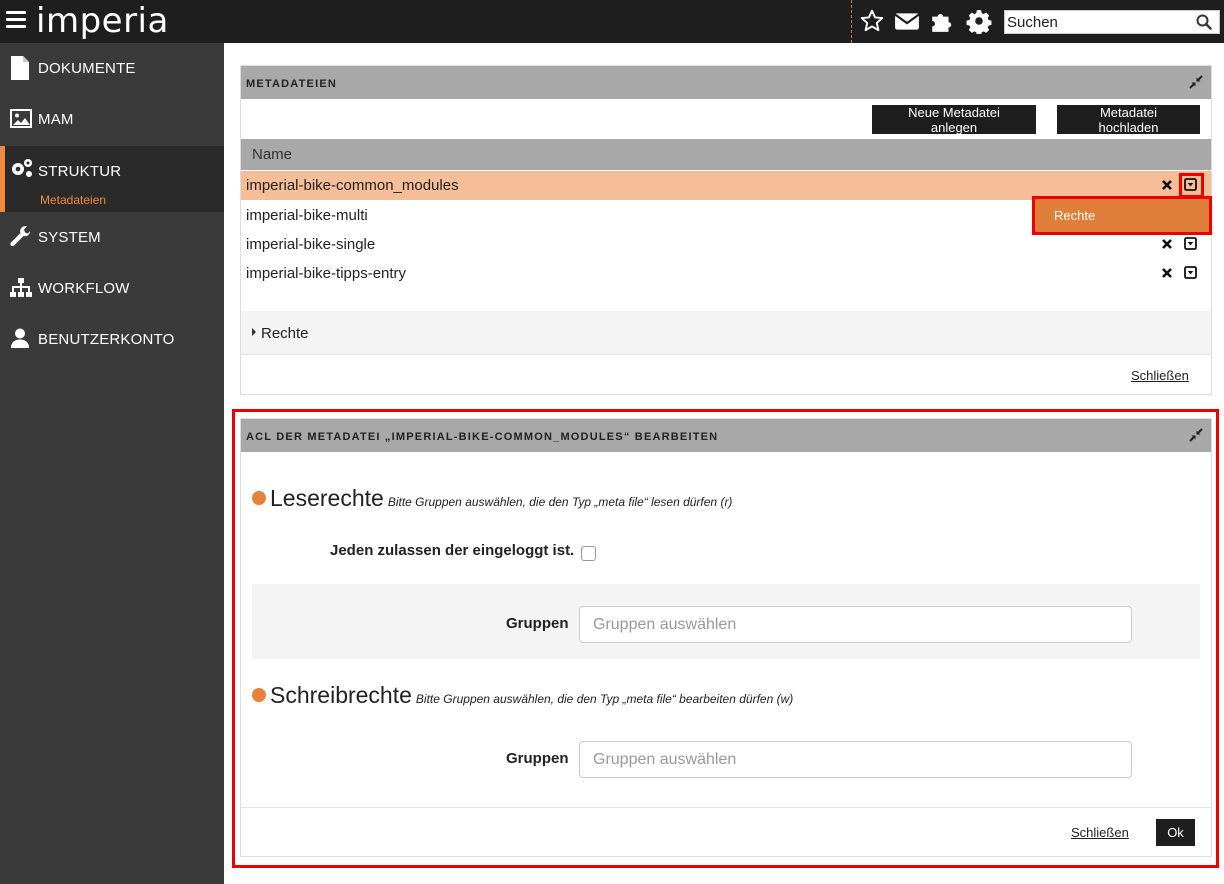 This screenshot has width=1224, height=884. Describe the element at coordinates (21, 118) in the screenshot. I see `image-icon` at that location.